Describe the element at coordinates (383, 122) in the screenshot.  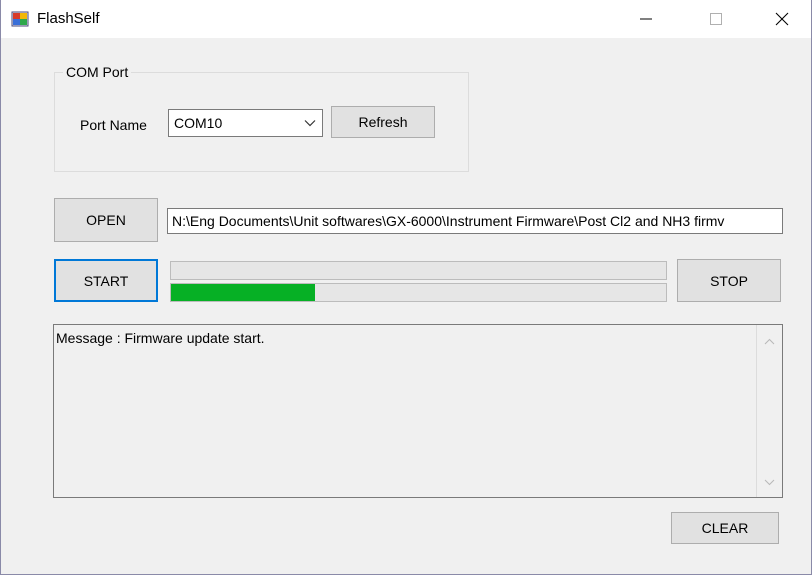
I see `refresh-button: Refresh` at that location.